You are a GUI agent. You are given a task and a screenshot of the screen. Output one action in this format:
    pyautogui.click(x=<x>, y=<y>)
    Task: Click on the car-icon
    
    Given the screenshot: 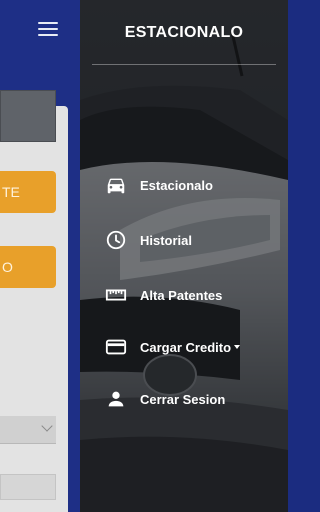 What is the action you would take?
    pyautogui.click(x=116, y=185)
    